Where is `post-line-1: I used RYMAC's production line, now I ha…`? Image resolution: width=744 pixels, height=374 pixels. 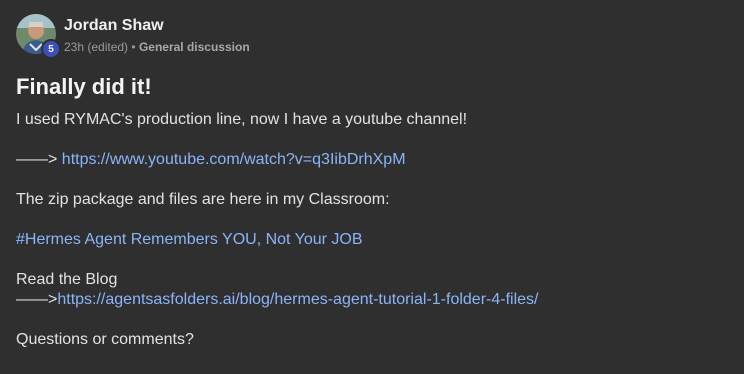 post-line-1: I used RYMAC's production line, now I ha… is located at coordinates (242, 119).